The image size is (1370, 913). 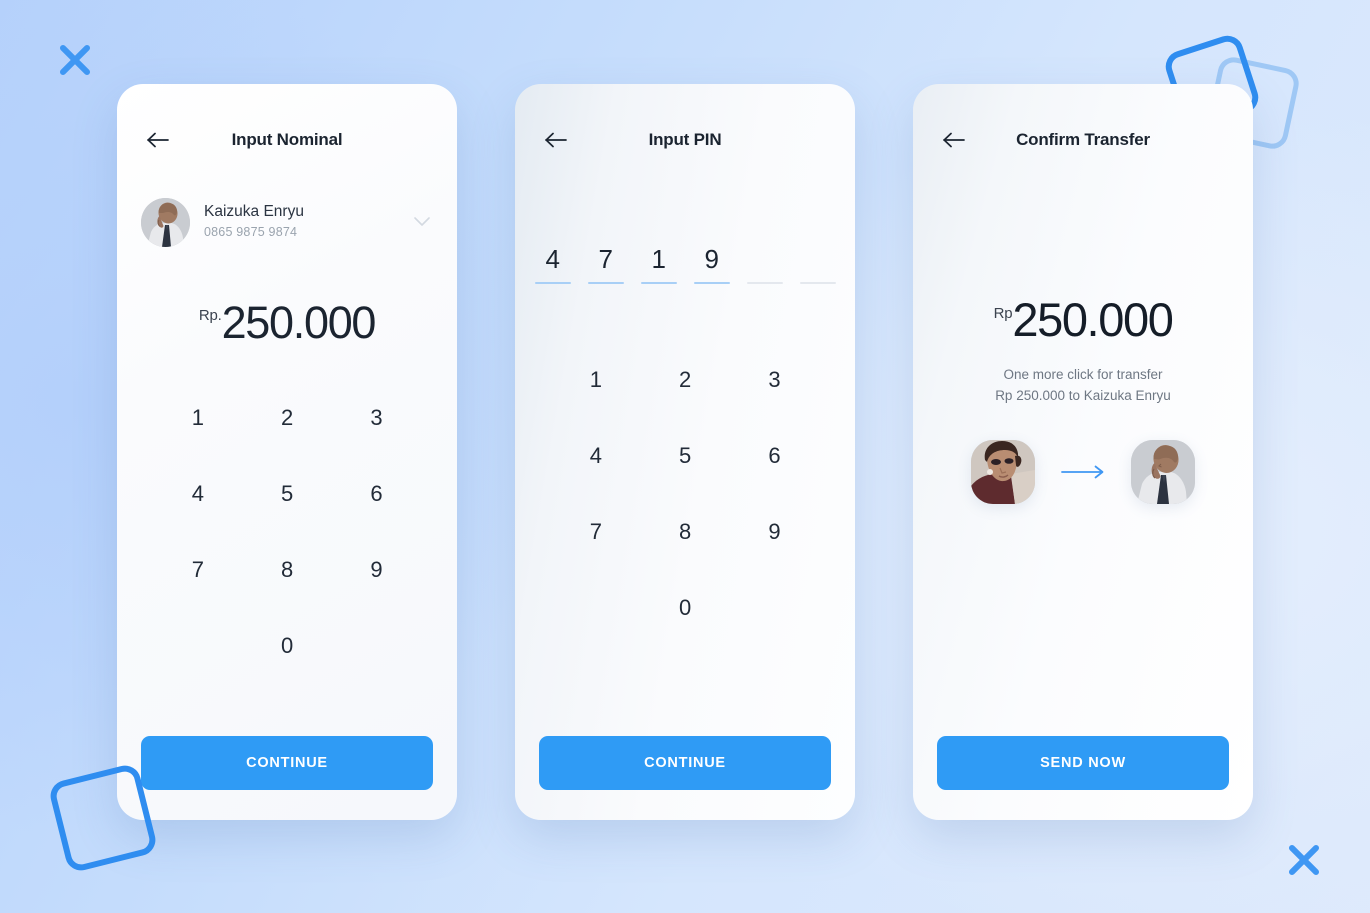 I want to click on pin-digit-4: 9, so click(x=711, y=259).